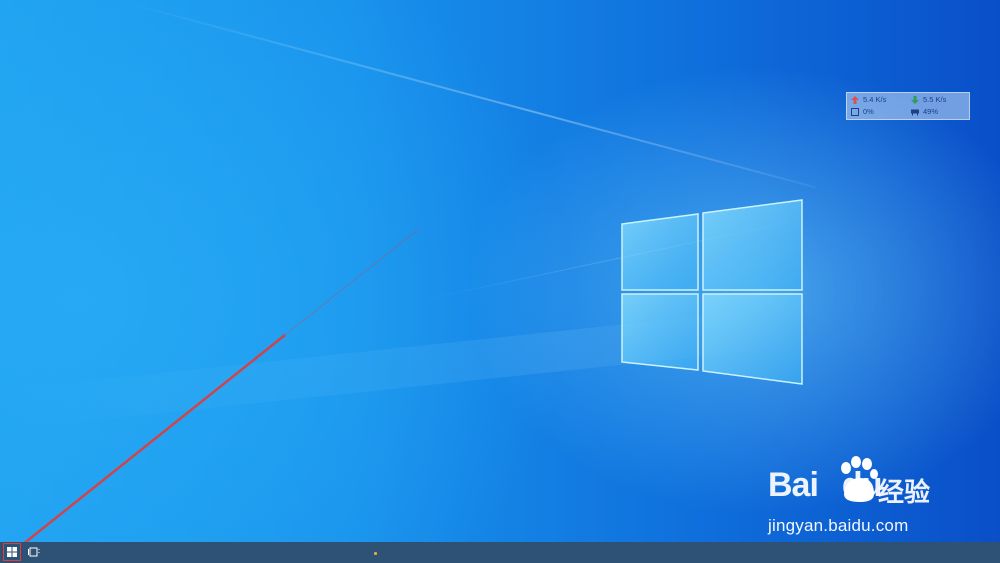 Image resolution: width=1000 pixels, height=563 pixels. I want to click on task-view-button, so click(34, 552).